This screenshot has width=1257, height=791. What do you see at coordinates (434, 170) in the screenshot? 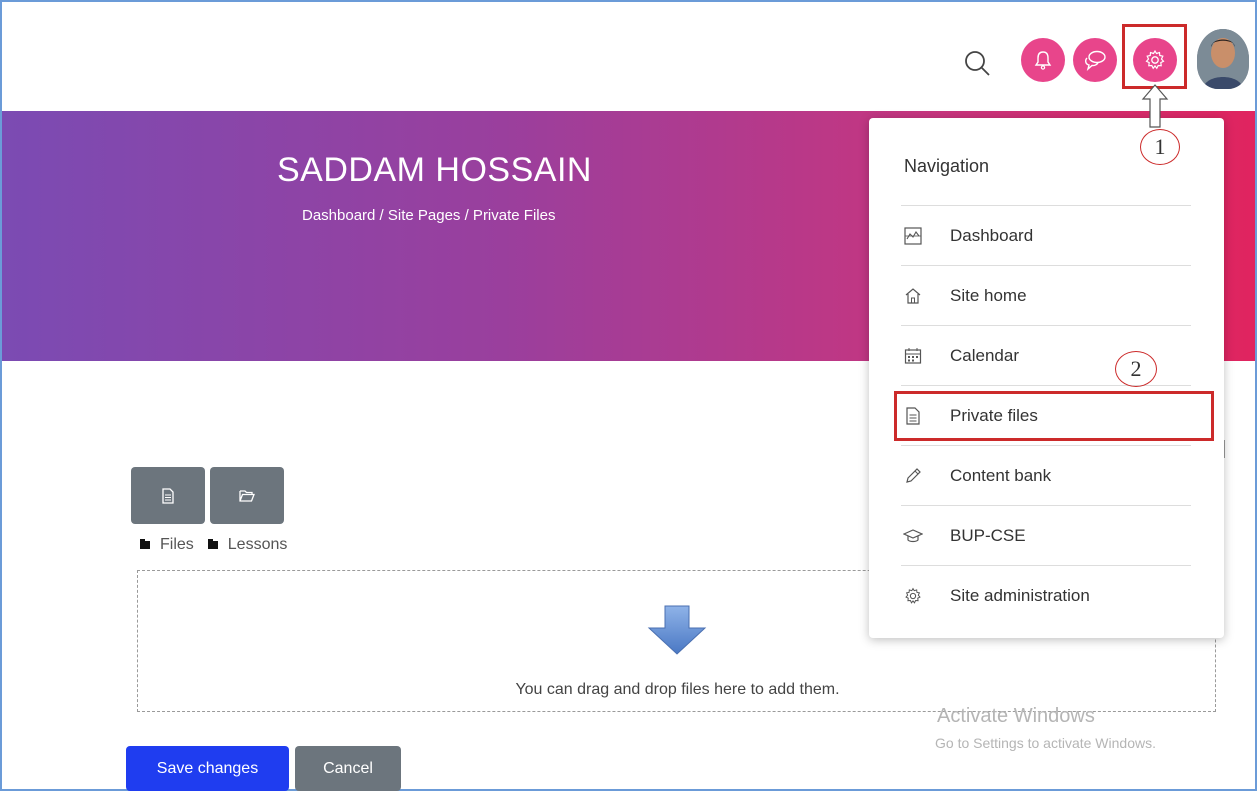
I see `page-title: SADDAM HOSSAIN` at bounding box center [434, 170].